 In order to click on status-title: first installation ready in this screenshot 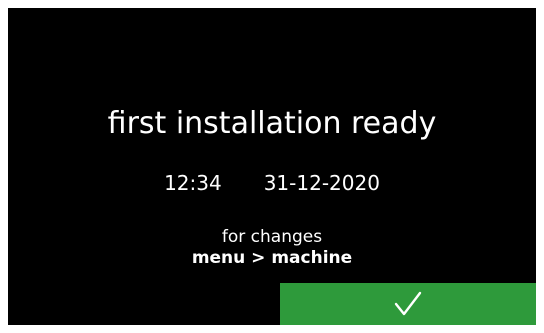, I will do `click(272, 123)`.